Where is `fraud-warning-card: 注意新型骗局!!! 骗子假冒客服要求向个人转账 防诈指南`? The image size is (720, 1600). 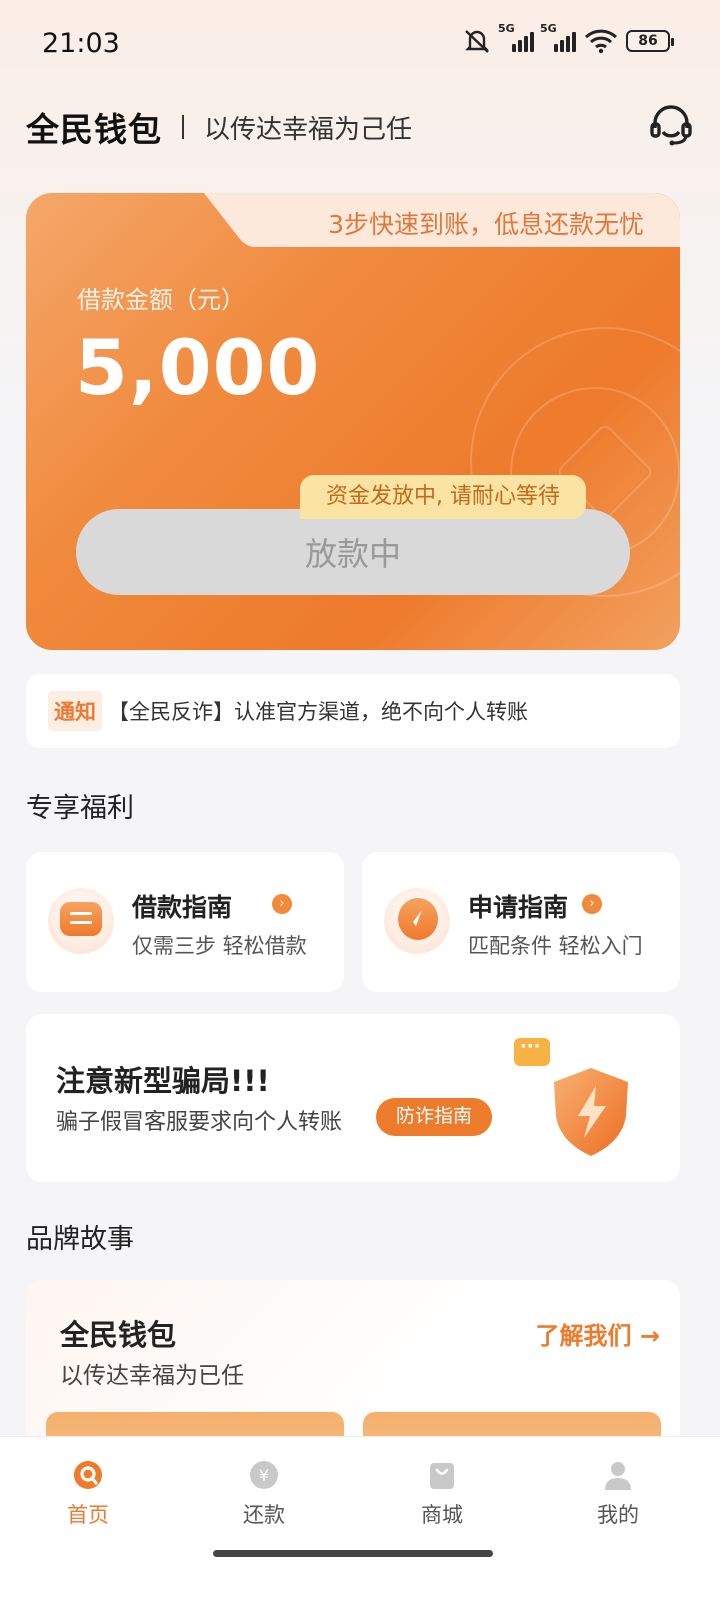
fraud-warning-card: 注意新型骗局!!! 骗子假冒客服要求向个人转账 防诈指南 is located at coordinates (353, 1098).